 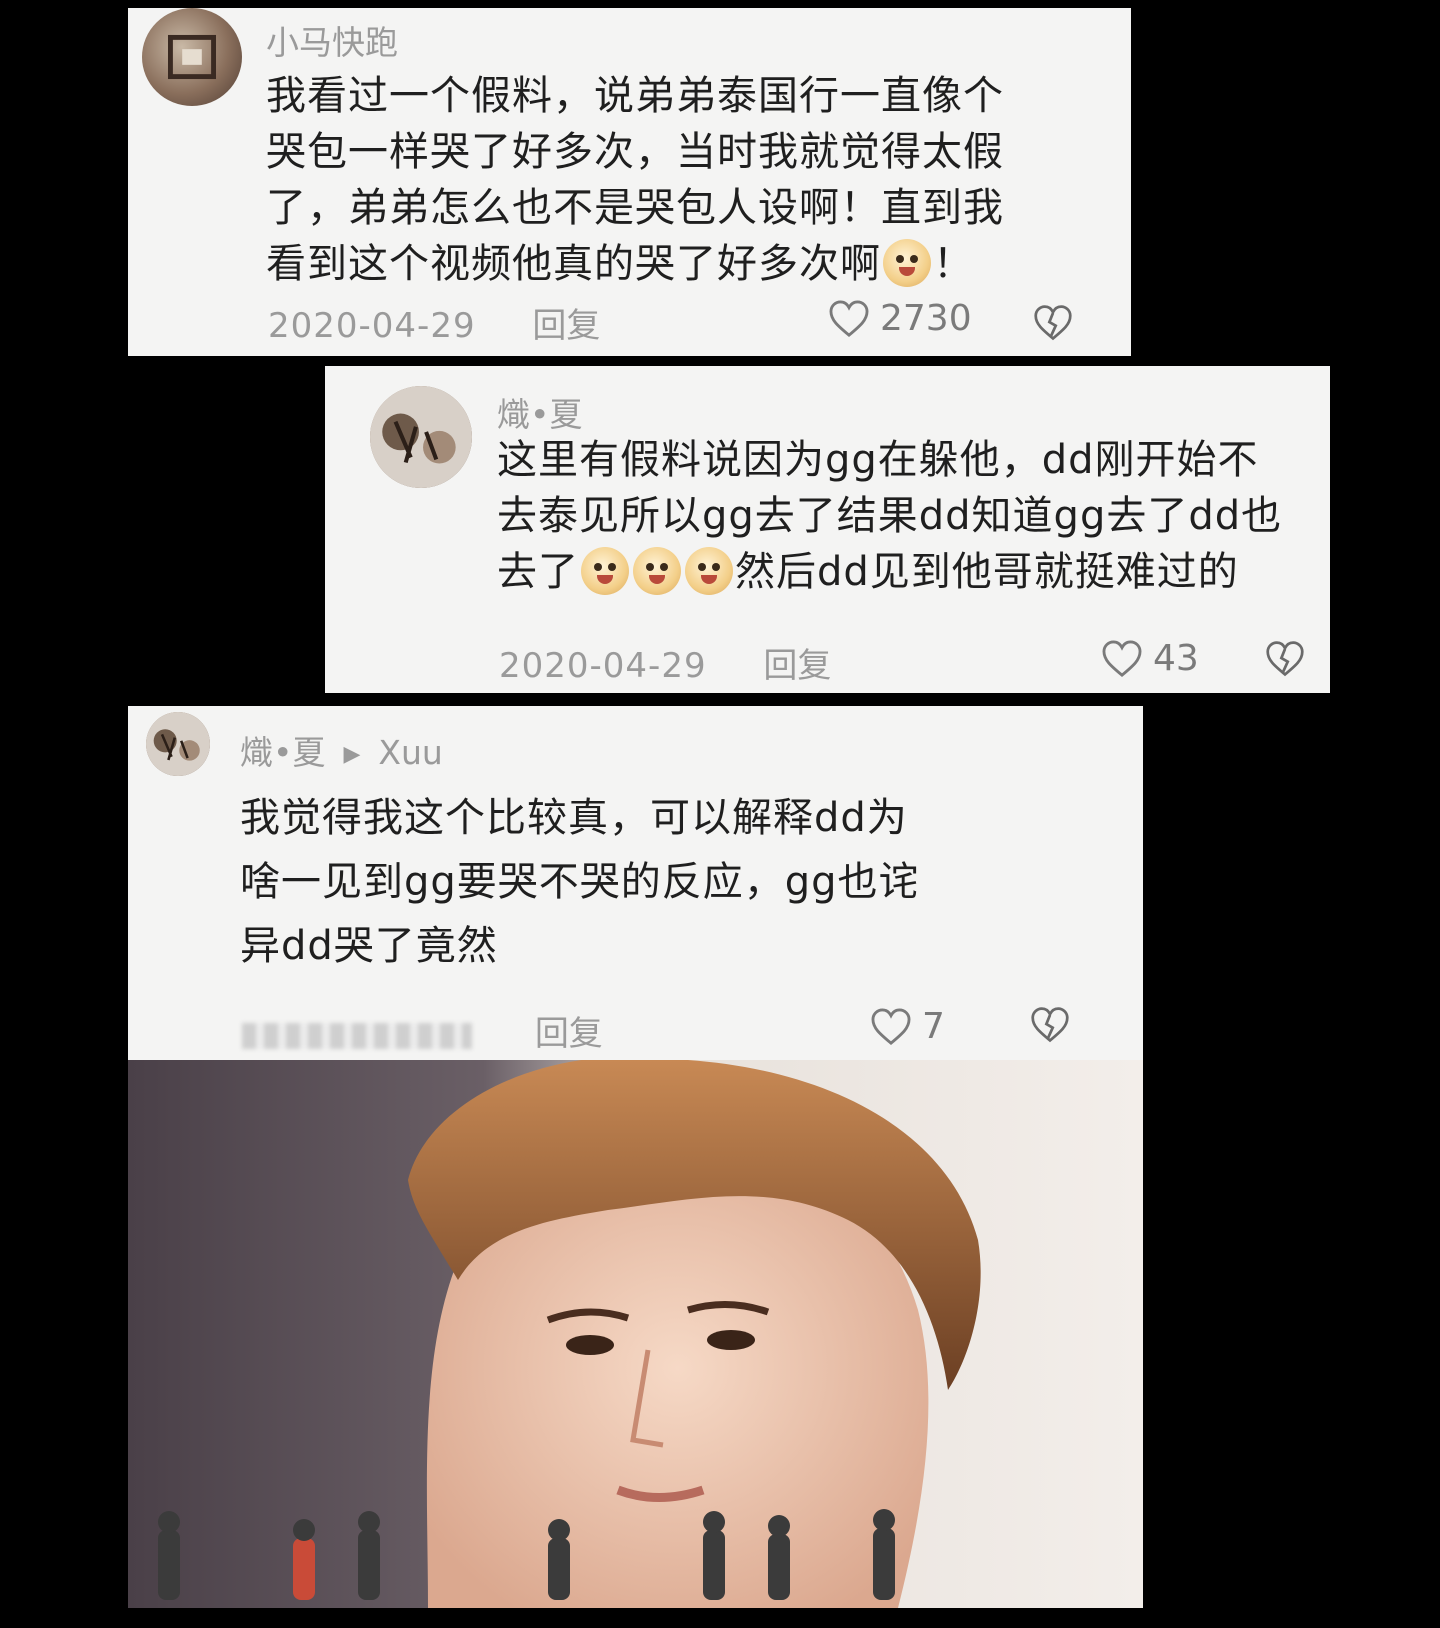 What do you see at coordinates (933, 1026) in the screenshot?
I see `like-count: 7` at bounding box center [933, 1026].